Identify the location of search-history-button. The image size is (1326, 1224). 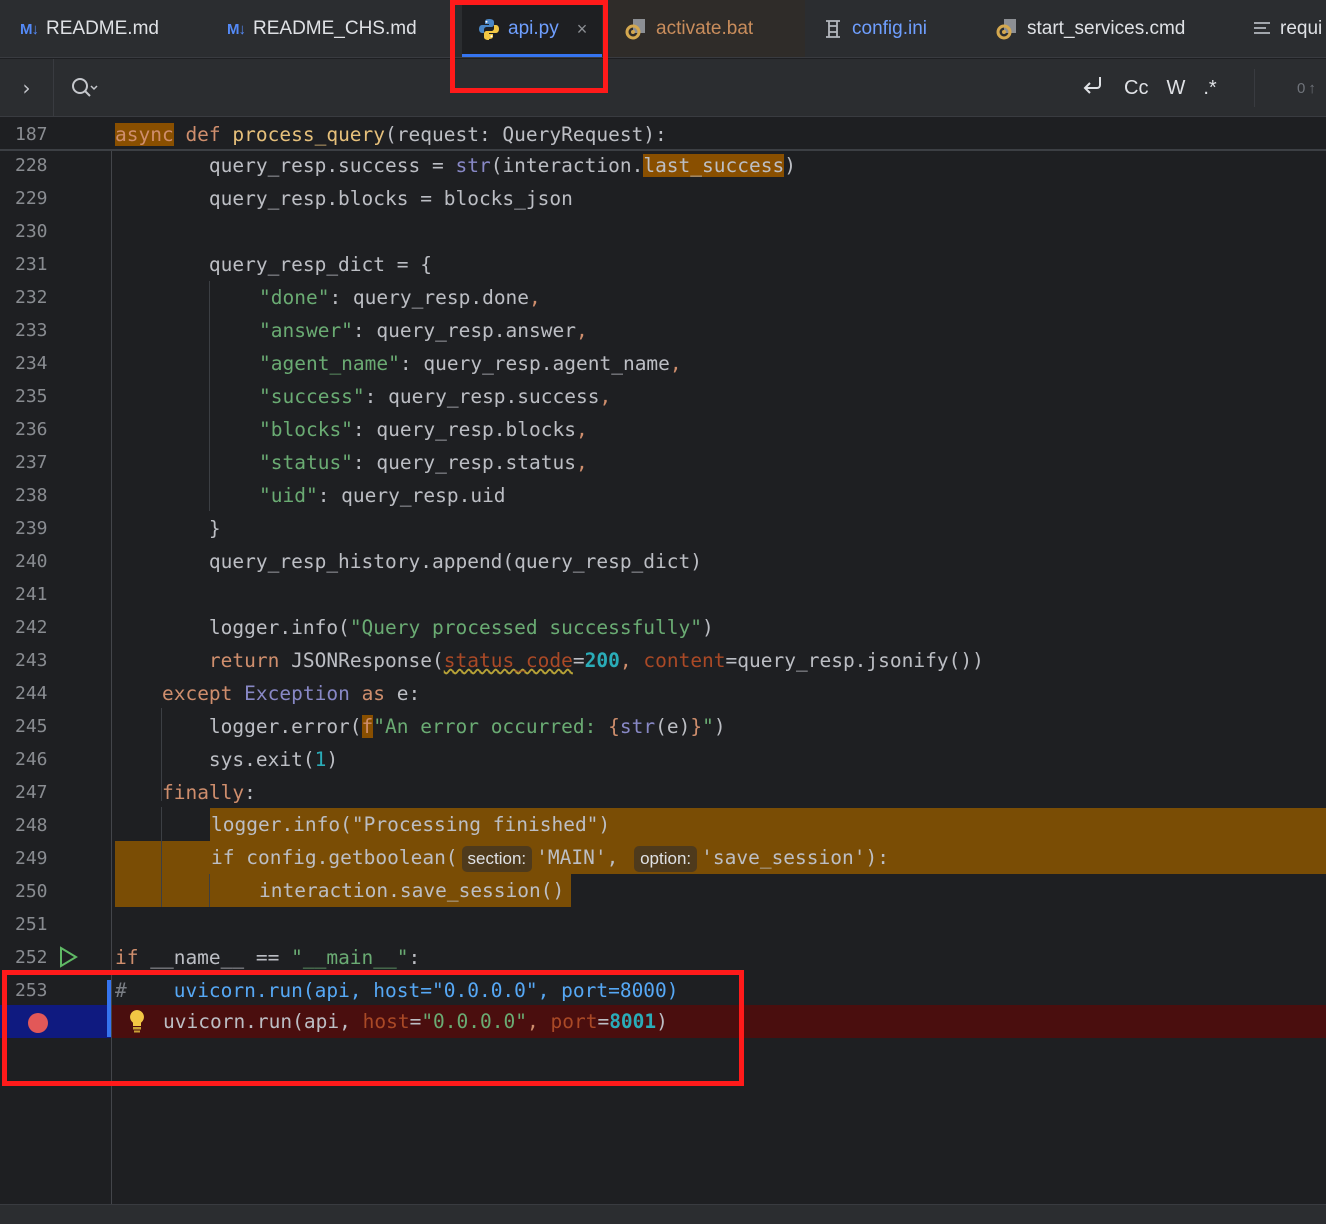
(90, 88).